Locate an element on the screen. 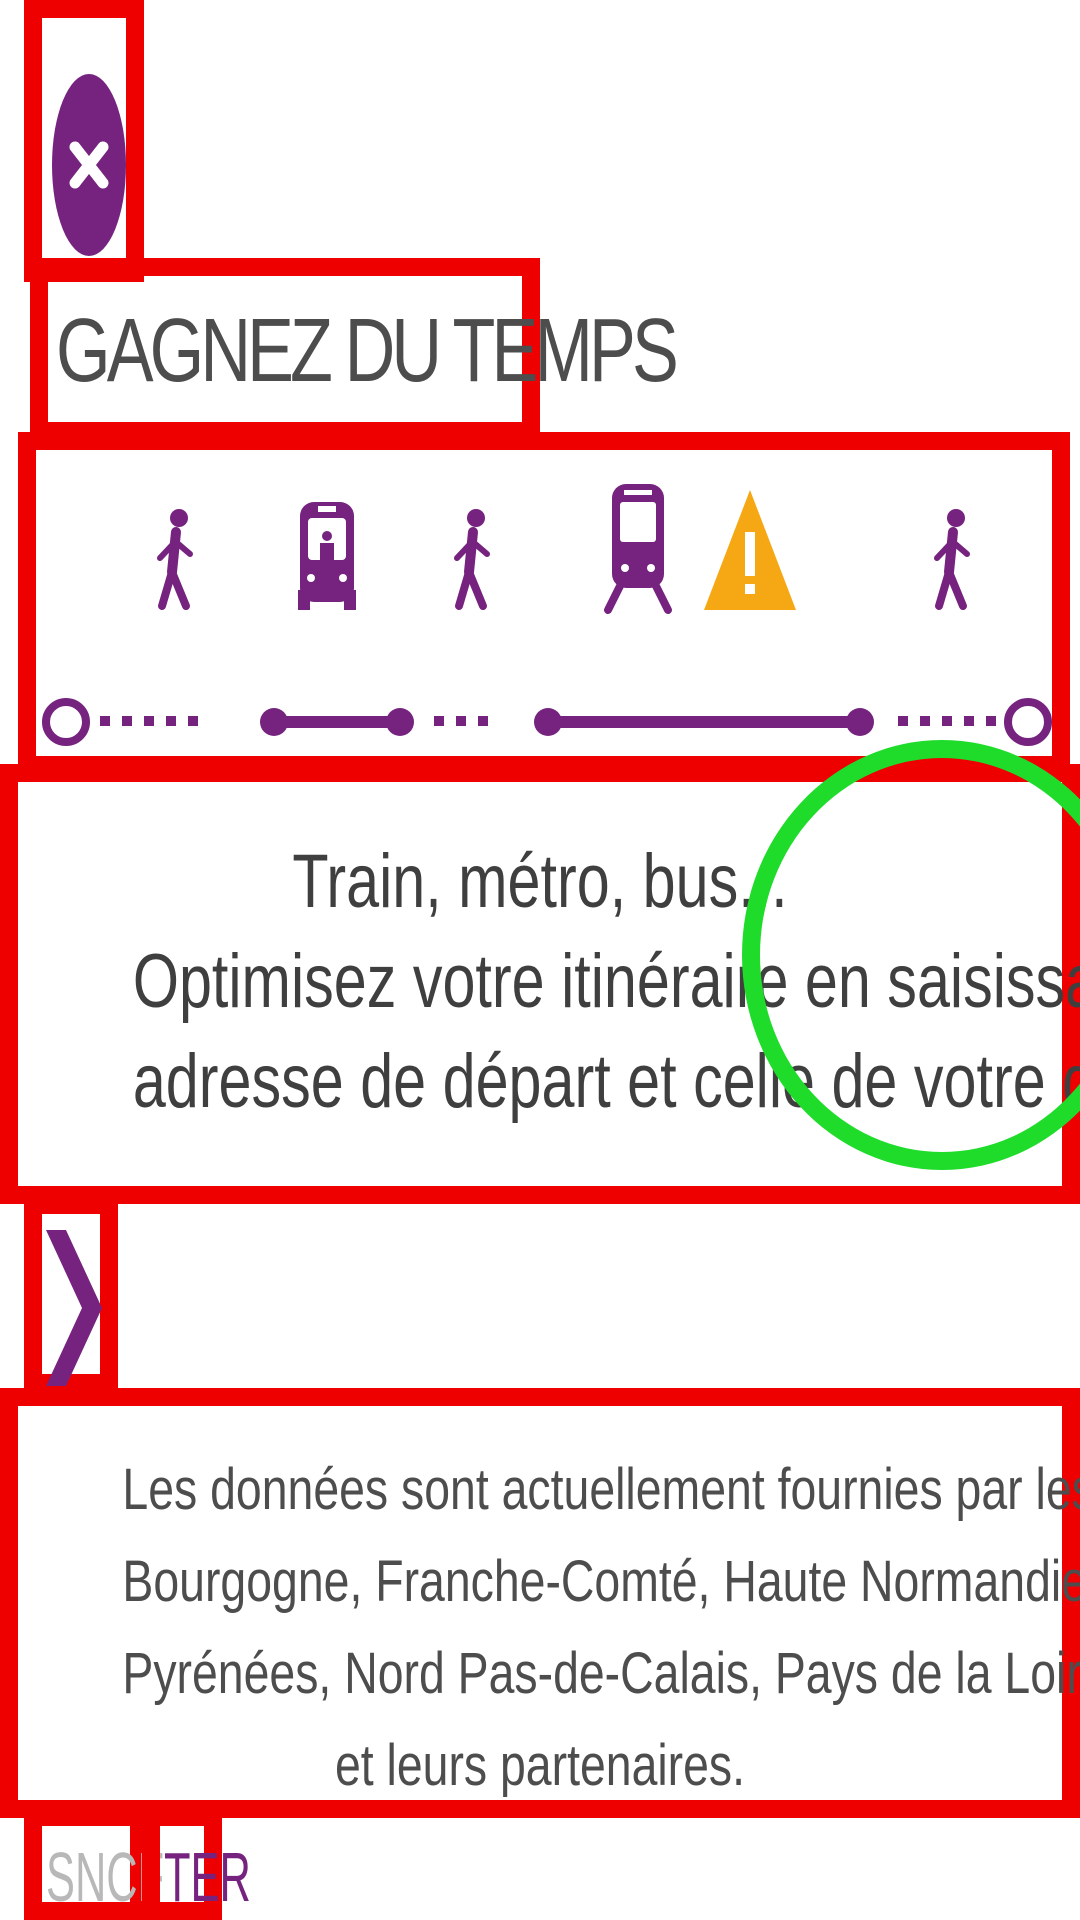  route-line is located at coordinates (547, 722).